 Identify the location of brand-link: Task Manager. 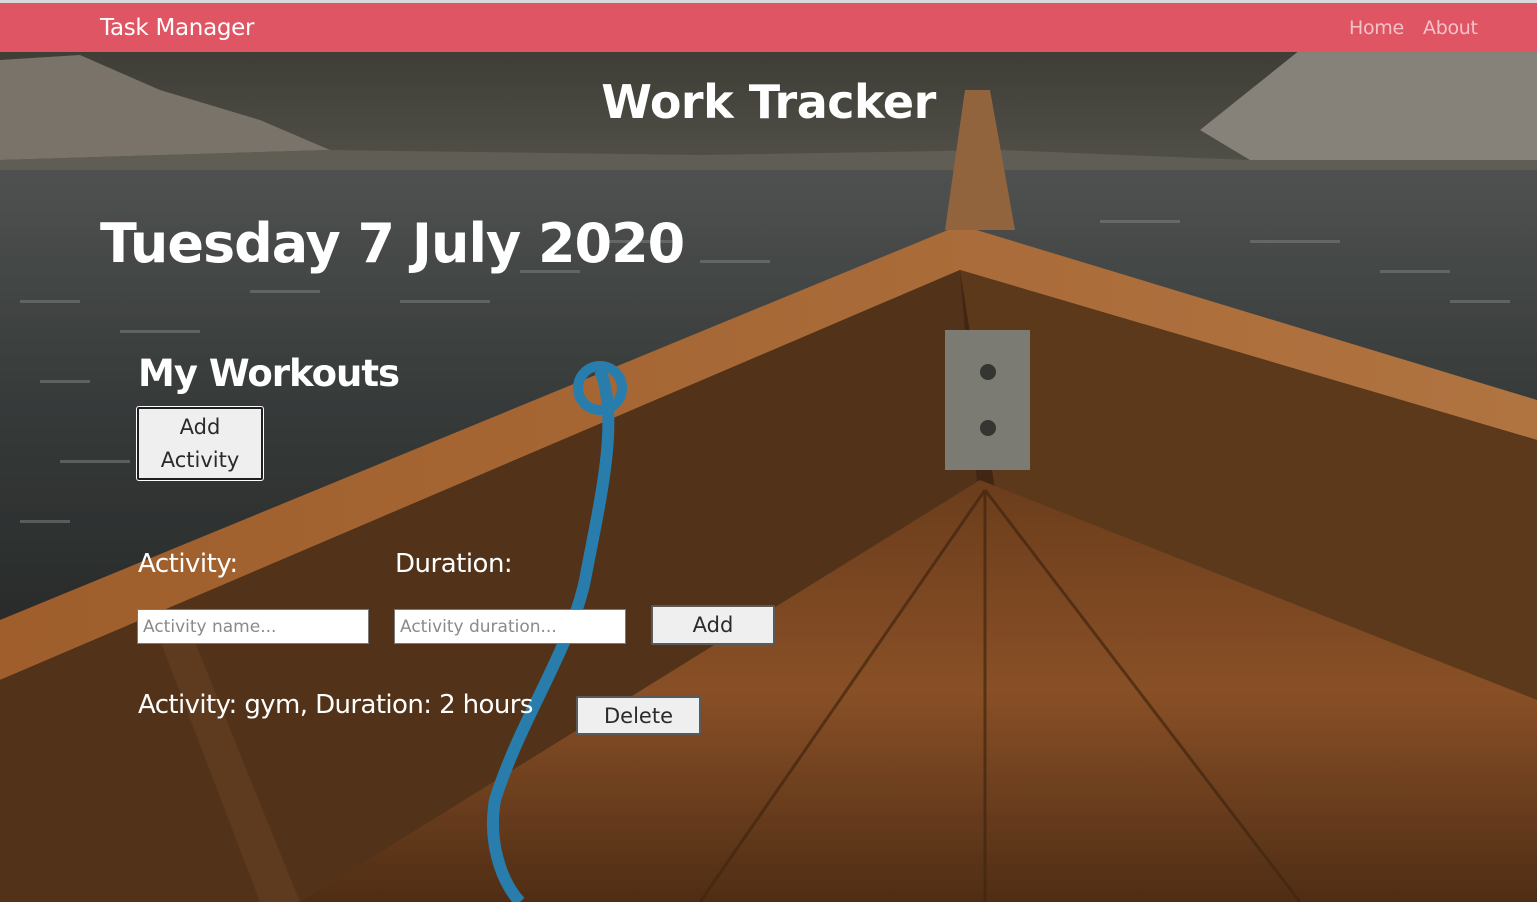
(177, 28).